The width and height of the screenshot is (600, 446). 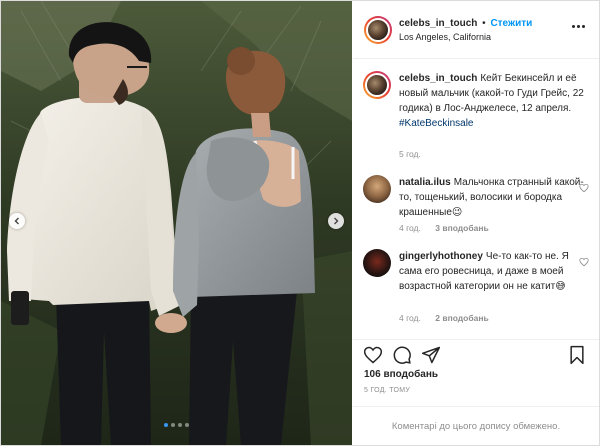 I want to click on carousel-prev-button, so click(x=17, y=221).